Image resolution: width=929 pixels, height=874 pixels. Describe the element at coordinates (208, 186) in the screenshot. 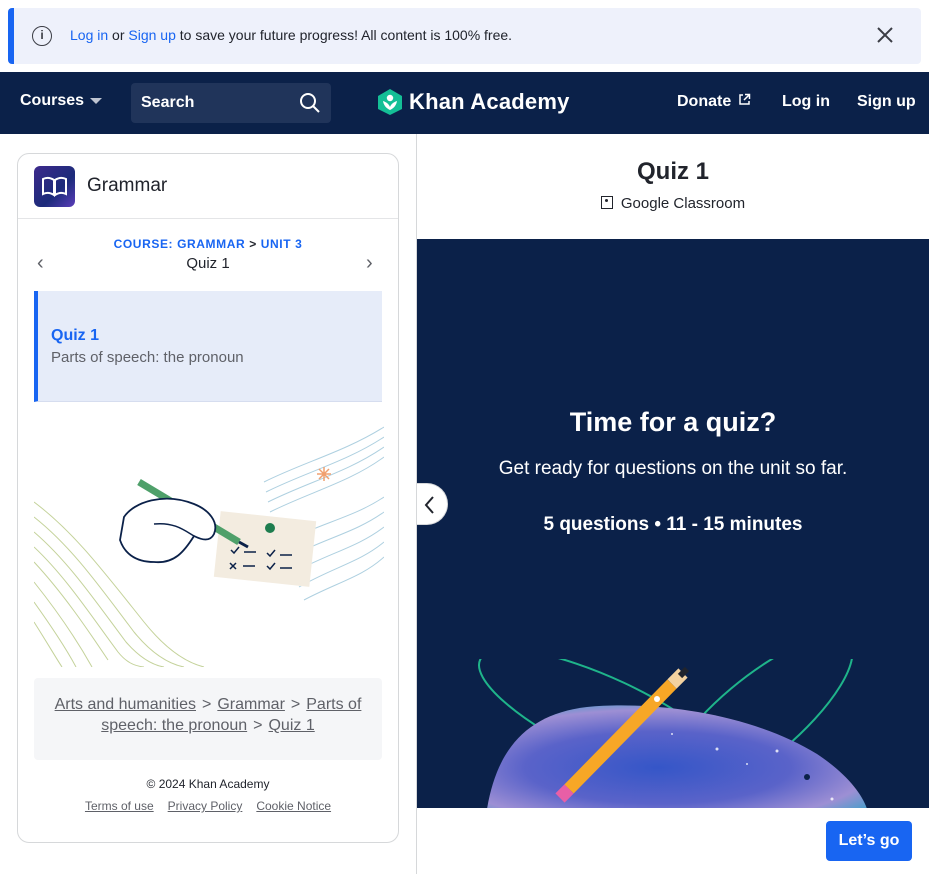

I see `course-header: Grammar` at that location.